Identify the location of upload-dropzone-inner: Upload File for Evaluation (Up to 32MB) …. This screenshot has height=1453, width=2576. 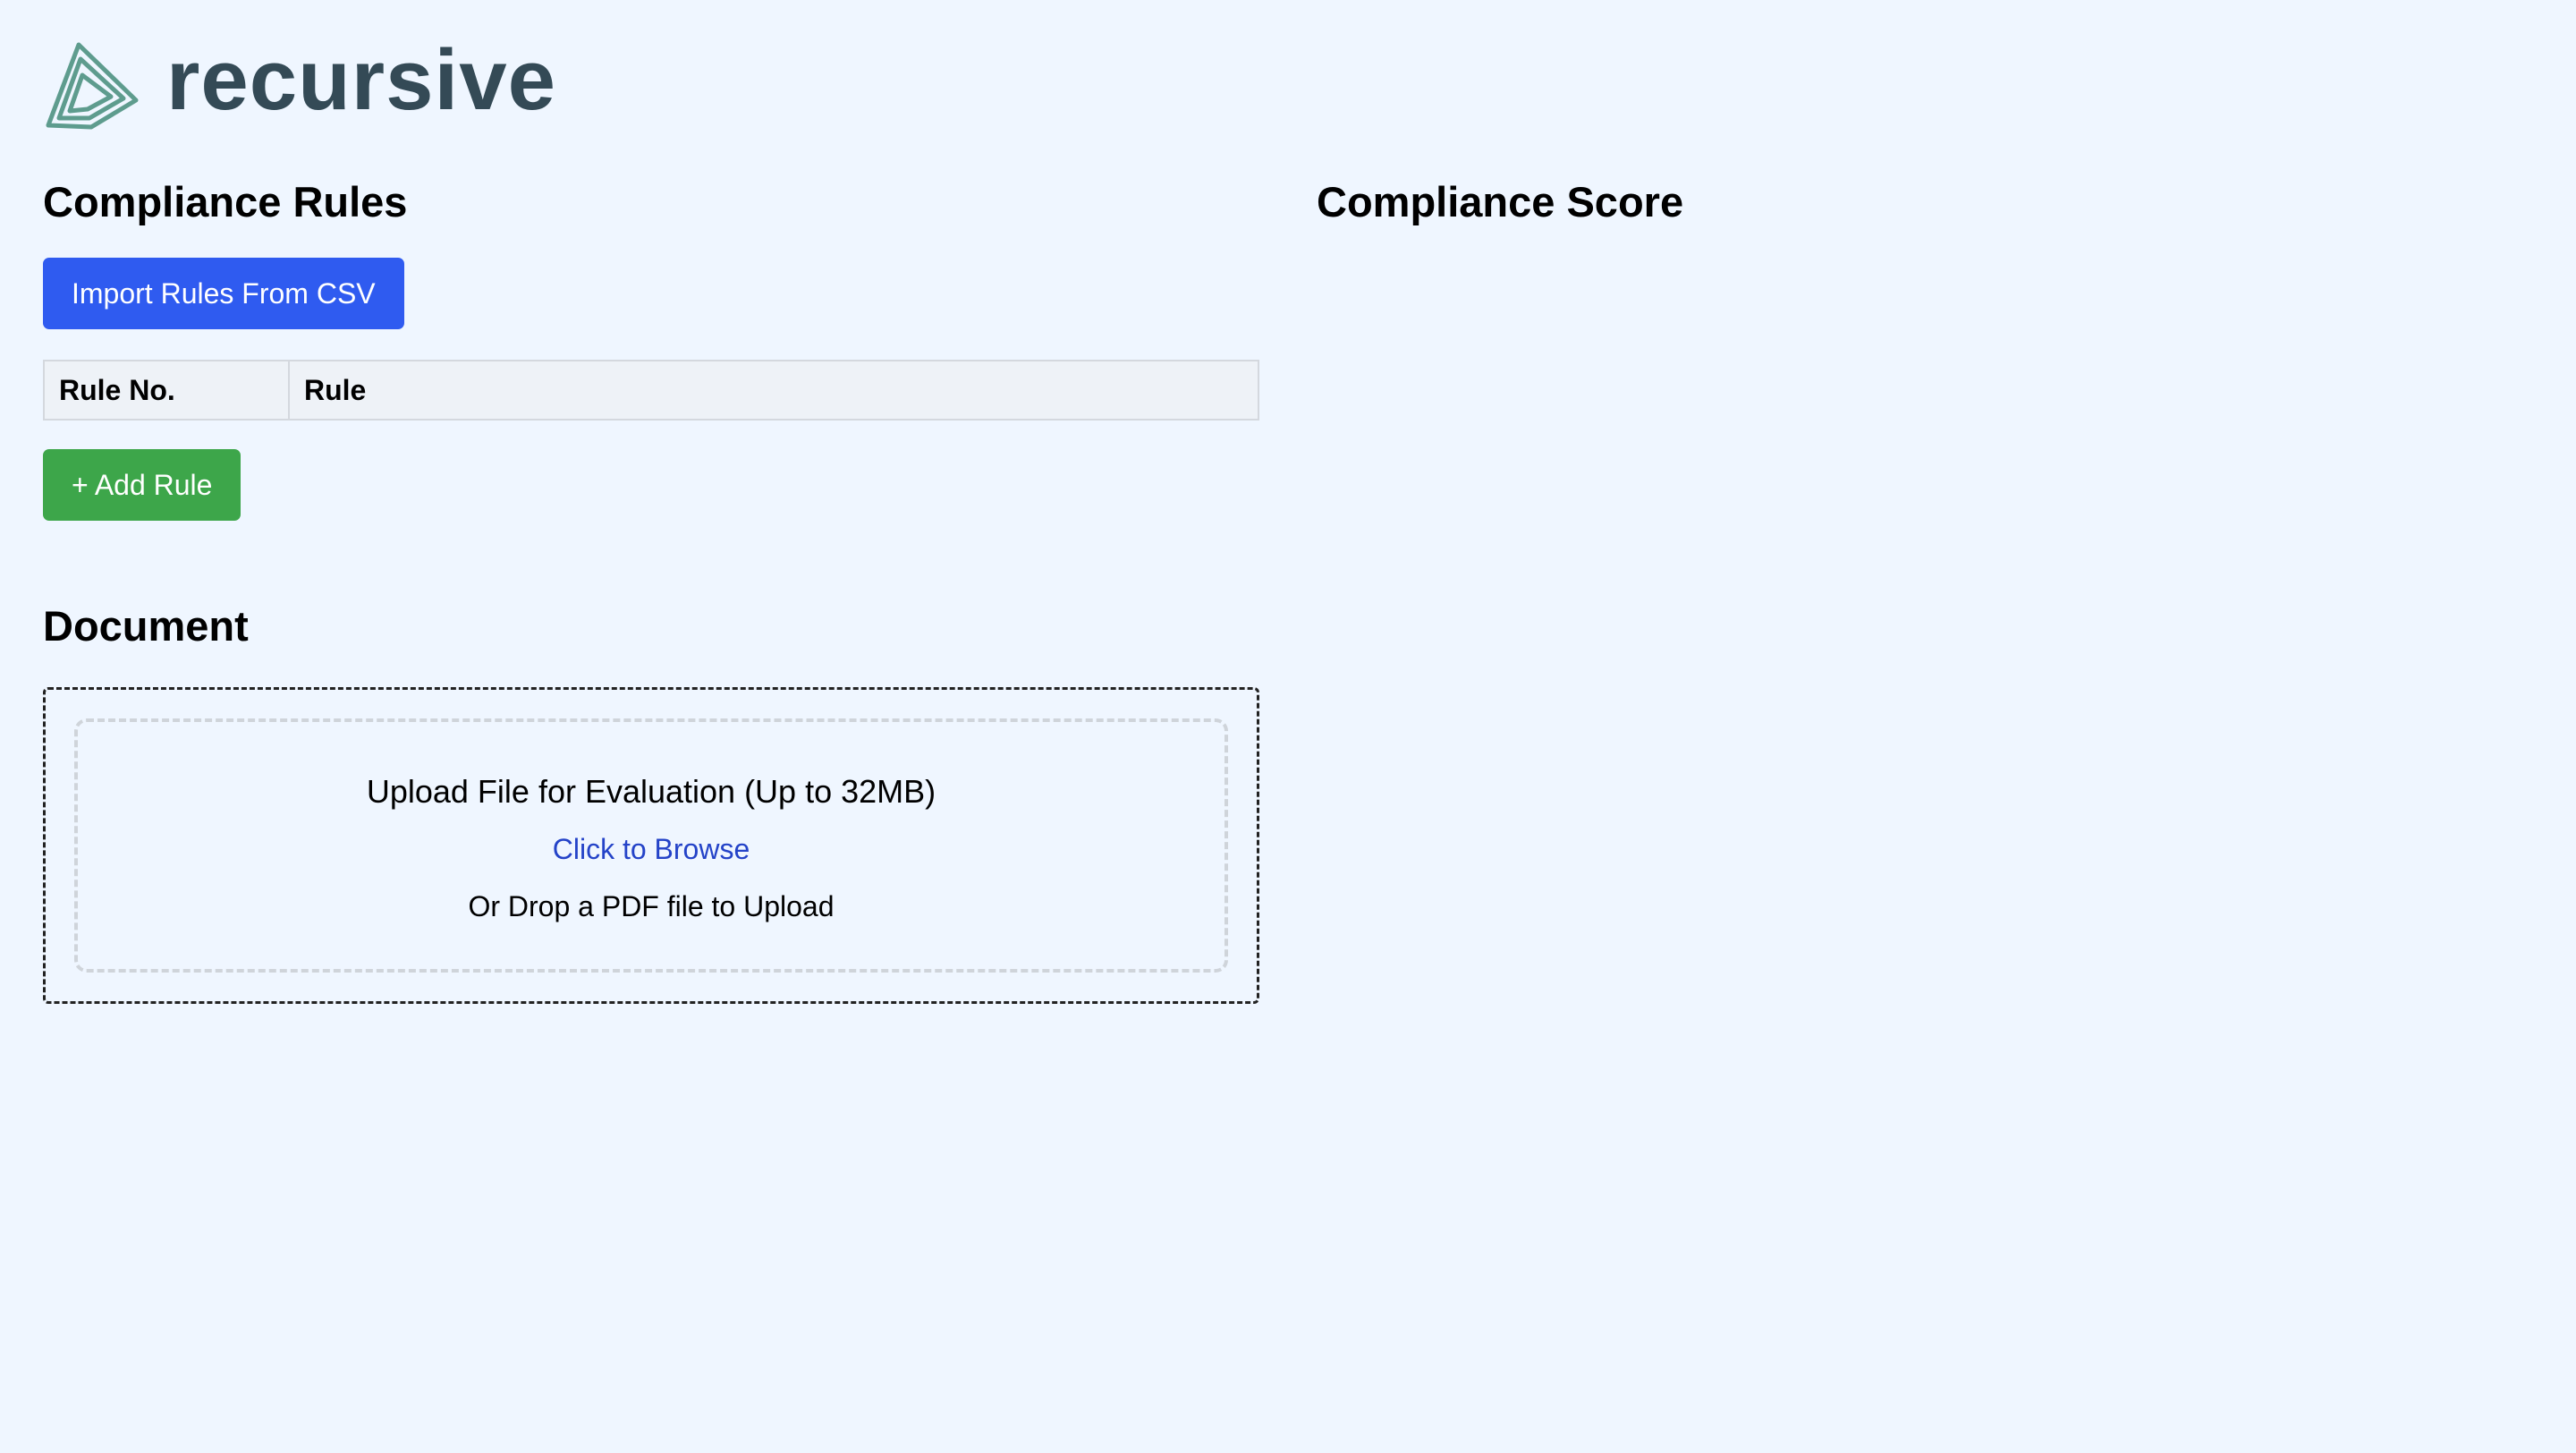
(651, 845).